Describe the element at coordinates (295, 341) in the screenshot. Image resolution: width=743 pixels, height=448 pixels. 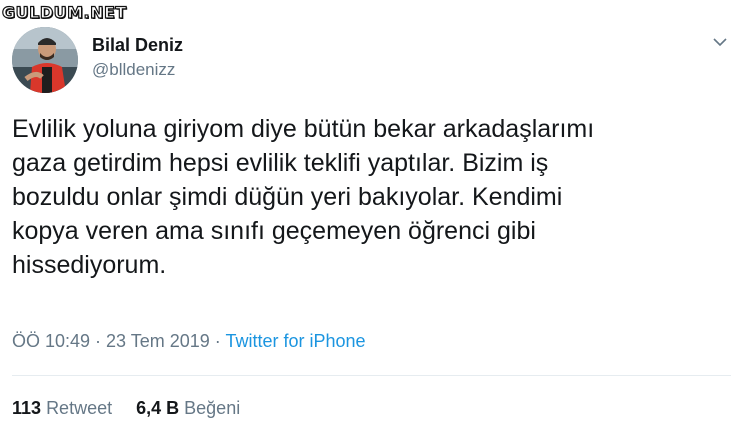
I see `tweet-source-link: Twitter for iPhone` at that location.